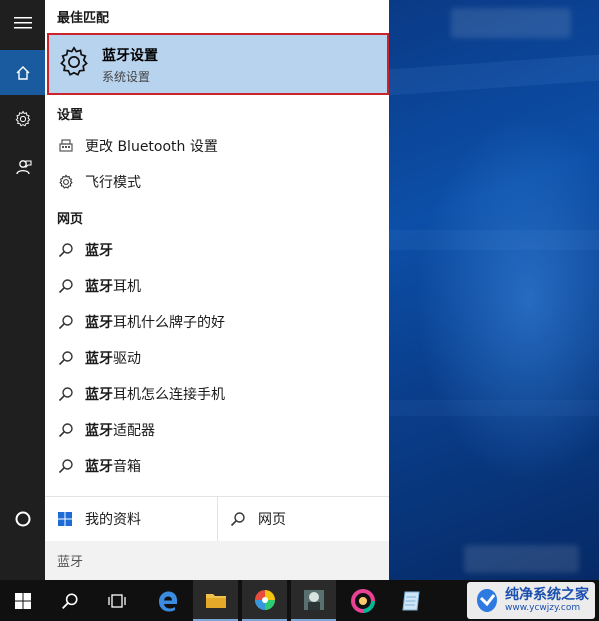 The height and width of the screenshot is (621, 599). I want to click on edge-browser-button, so click(167, 600).